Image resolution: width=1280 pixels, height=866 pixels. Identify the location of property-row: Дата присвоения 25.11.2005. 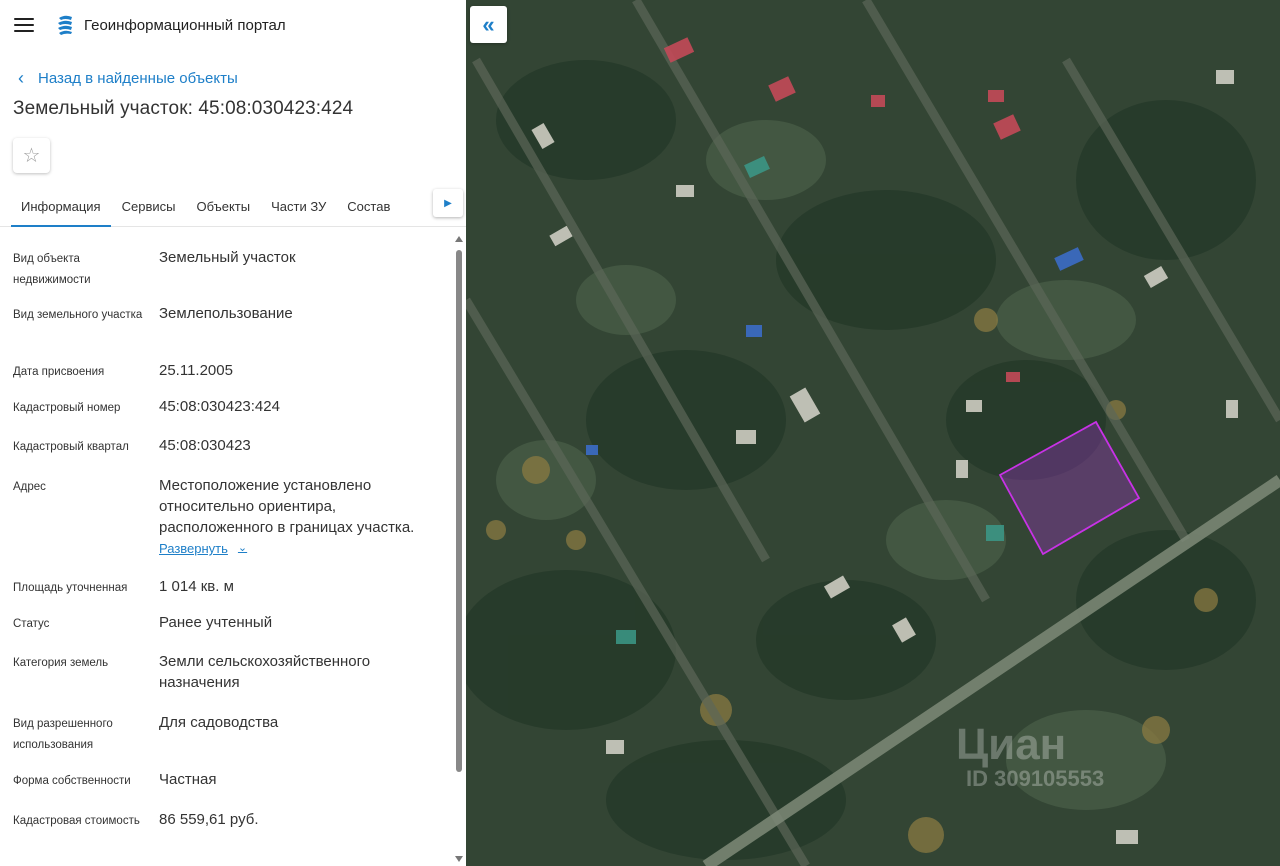
(233, 378).